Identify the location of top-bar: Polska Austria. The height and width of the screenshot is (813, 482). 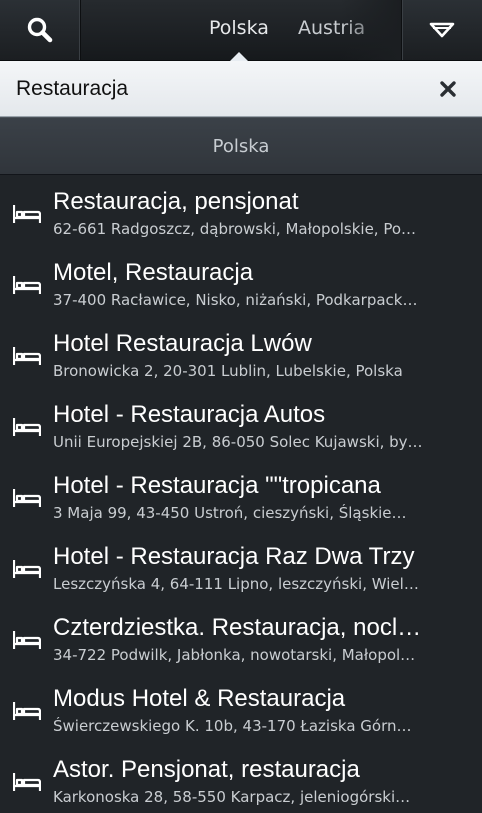
(241, 30).